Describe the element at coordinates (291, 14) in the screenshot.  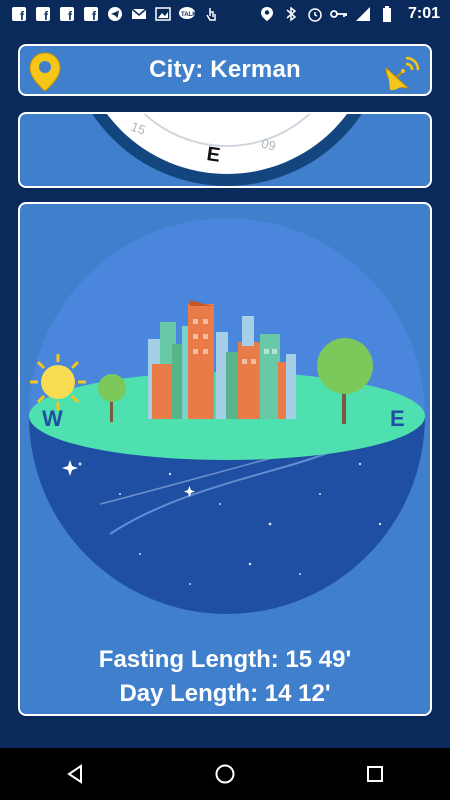
I see `bluetooth-icon` at that location.